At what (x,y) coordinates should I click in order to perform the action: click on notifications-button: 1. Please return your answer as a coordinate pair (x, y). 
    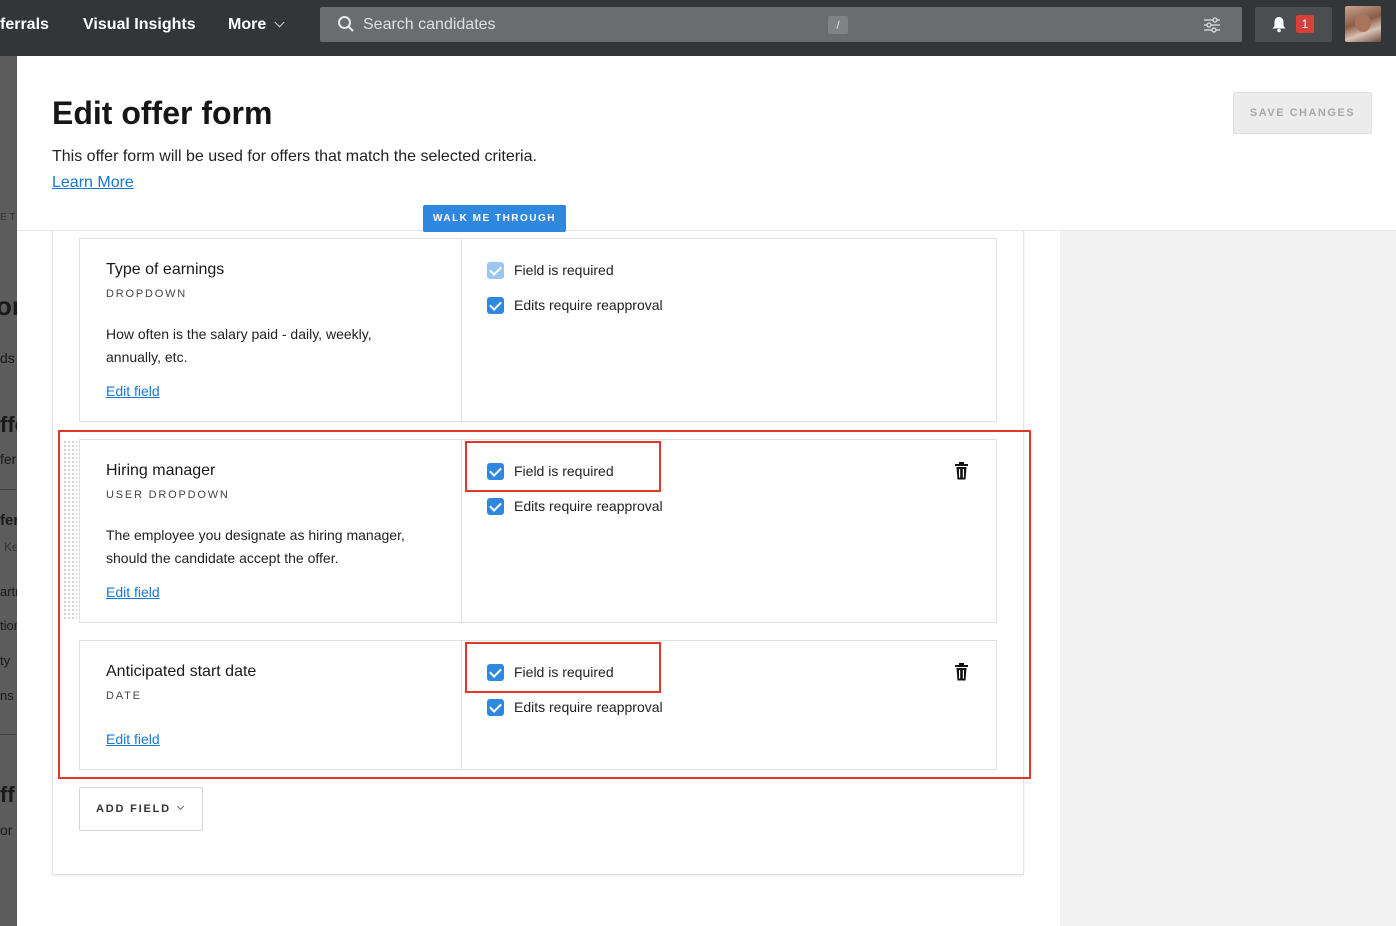
    Looking at the image, I should click on (1293, 24).